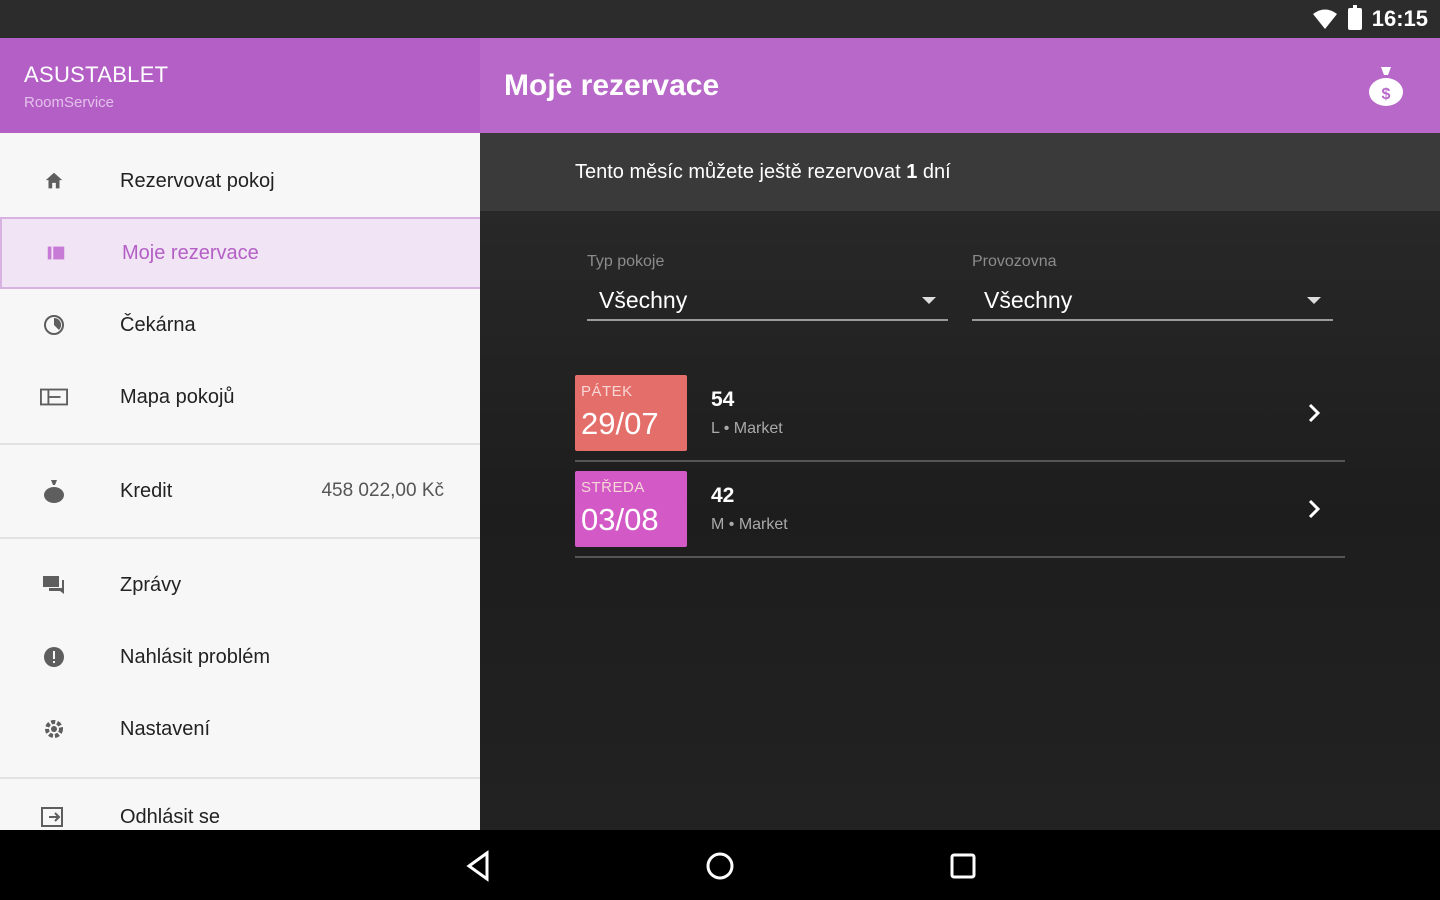  What do you see at coordinates (54, 181) in the screenshot?
I see `home-icon` at bounding box center [54, 181].